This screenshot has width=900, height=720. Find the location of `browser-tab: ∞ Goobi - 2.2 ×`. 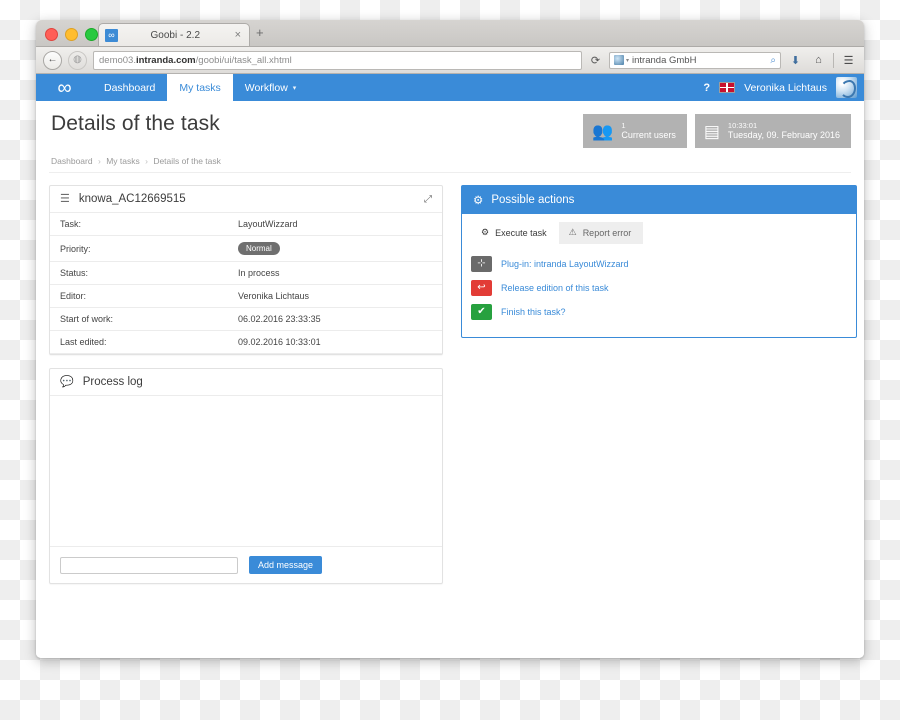

browser-tab: ∞ Goobi - 2.2 × is located at coordinates (174, 34).